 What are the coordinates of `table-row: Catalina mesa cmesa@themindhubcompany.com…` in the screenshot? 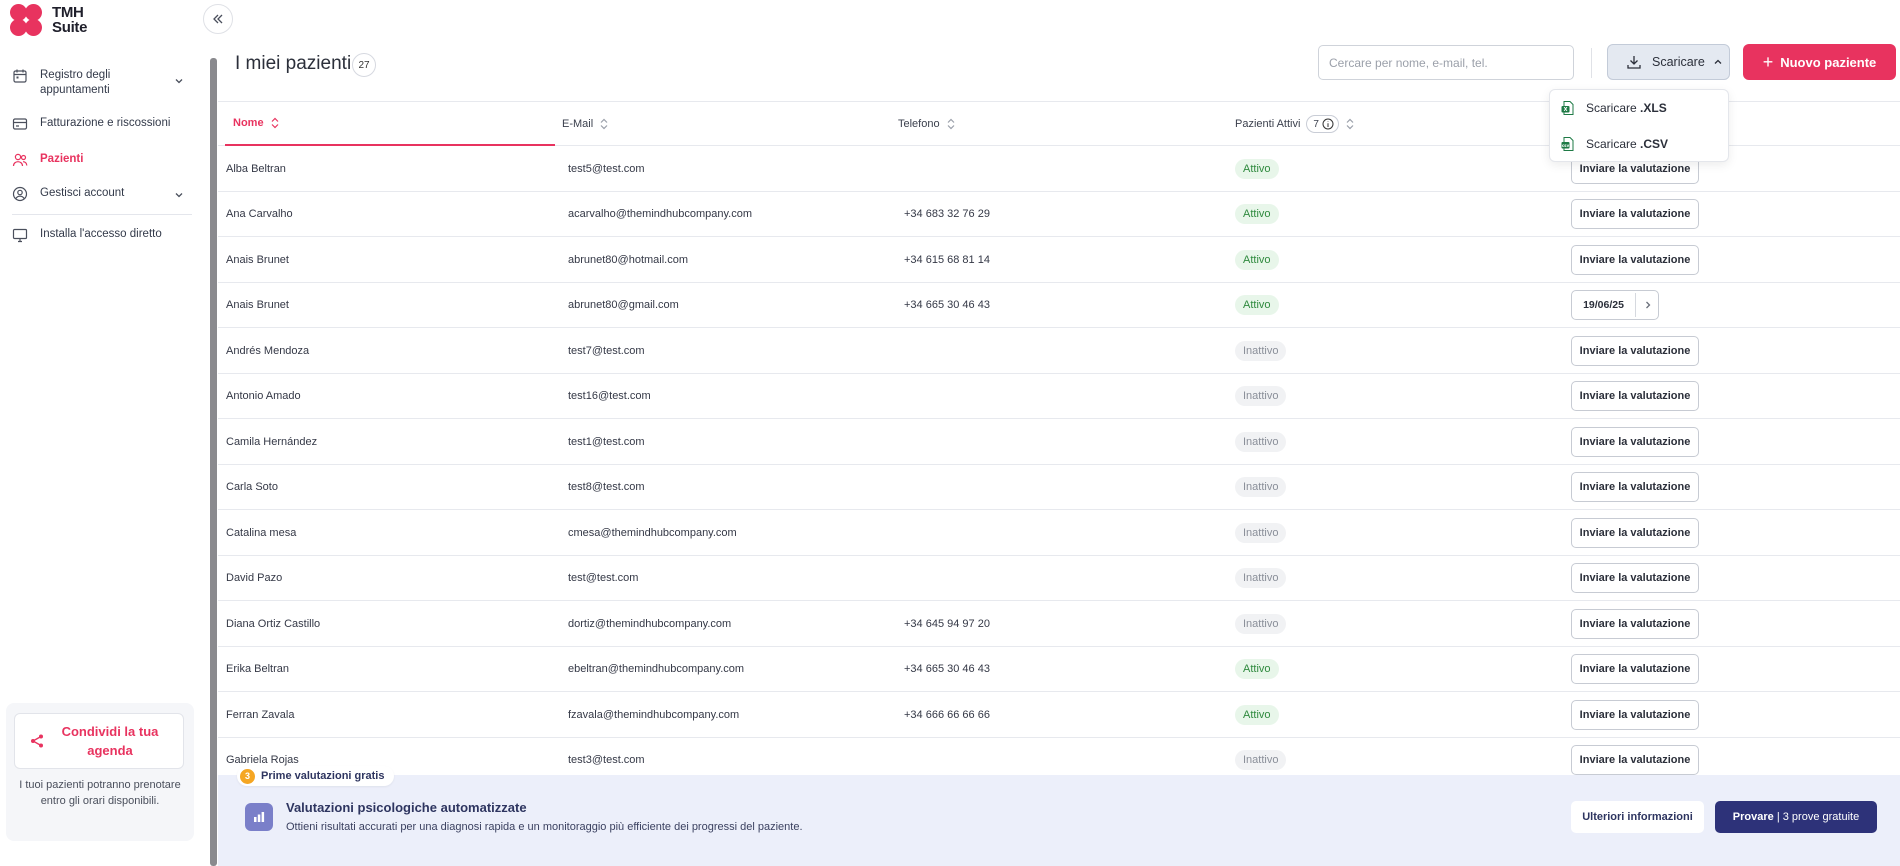 It's located at (1059, 533).